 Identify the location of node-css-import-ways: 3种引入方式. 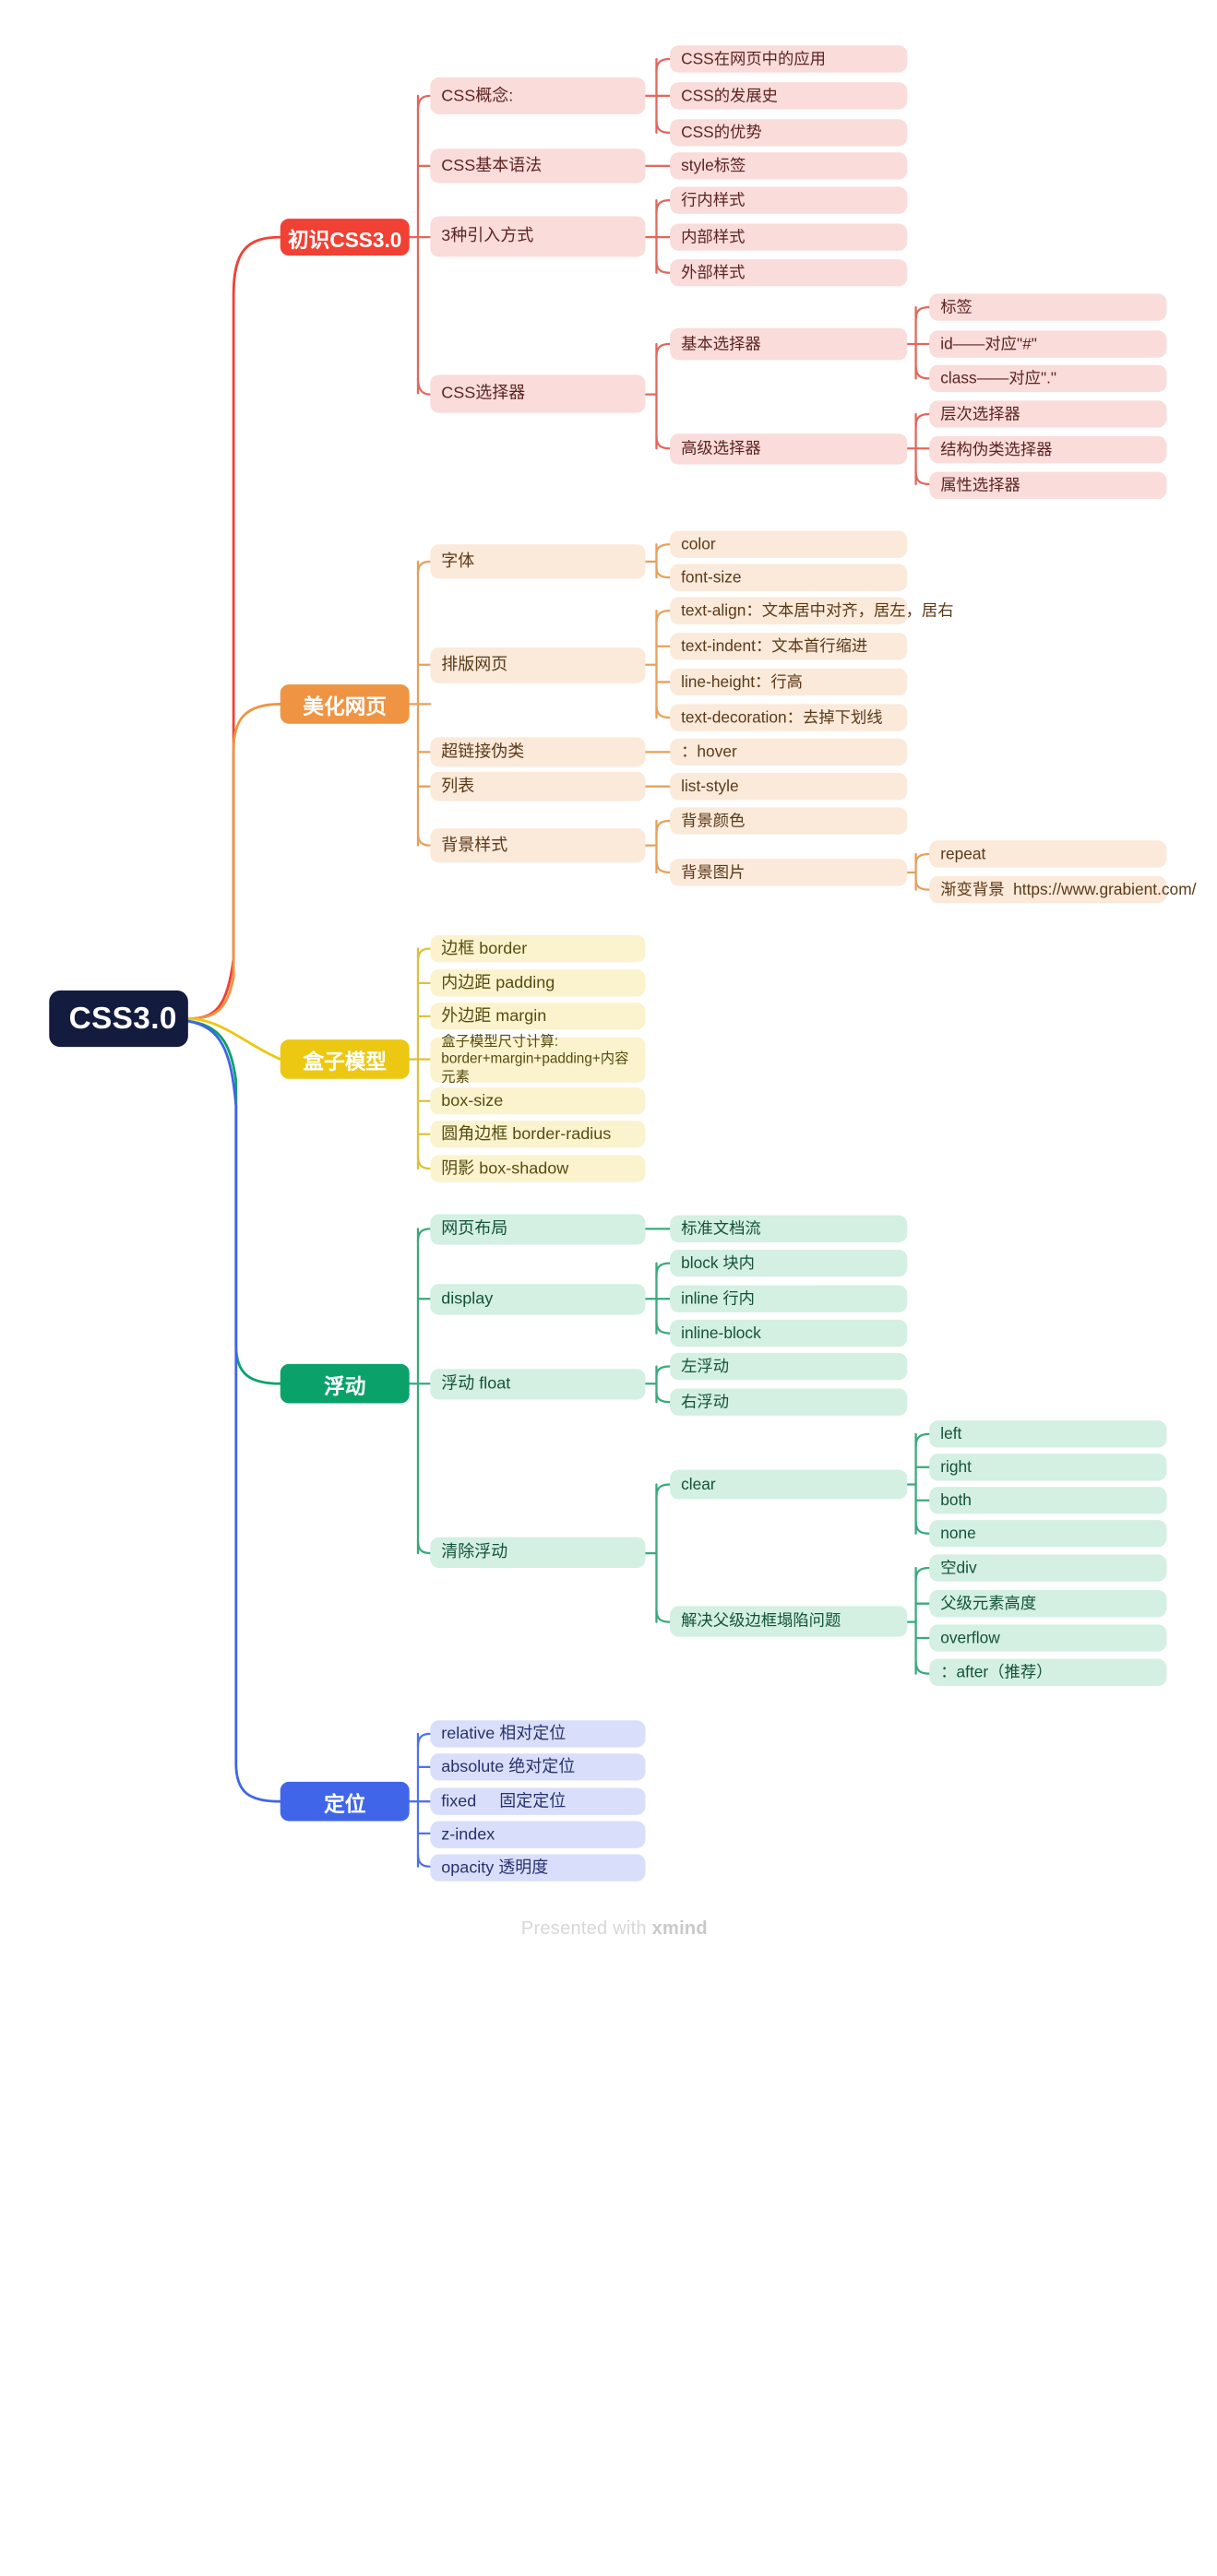
(538, 237).